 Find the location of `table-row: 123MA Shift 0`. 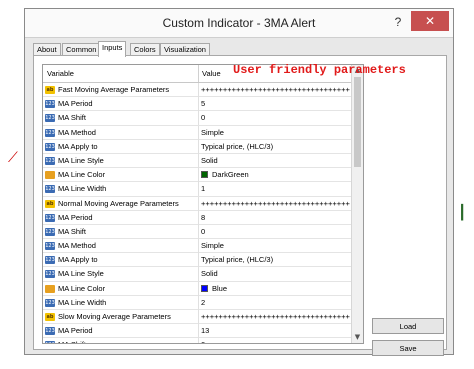

table-row: 123MA Shift 0 is located at coordinates (198, 118).